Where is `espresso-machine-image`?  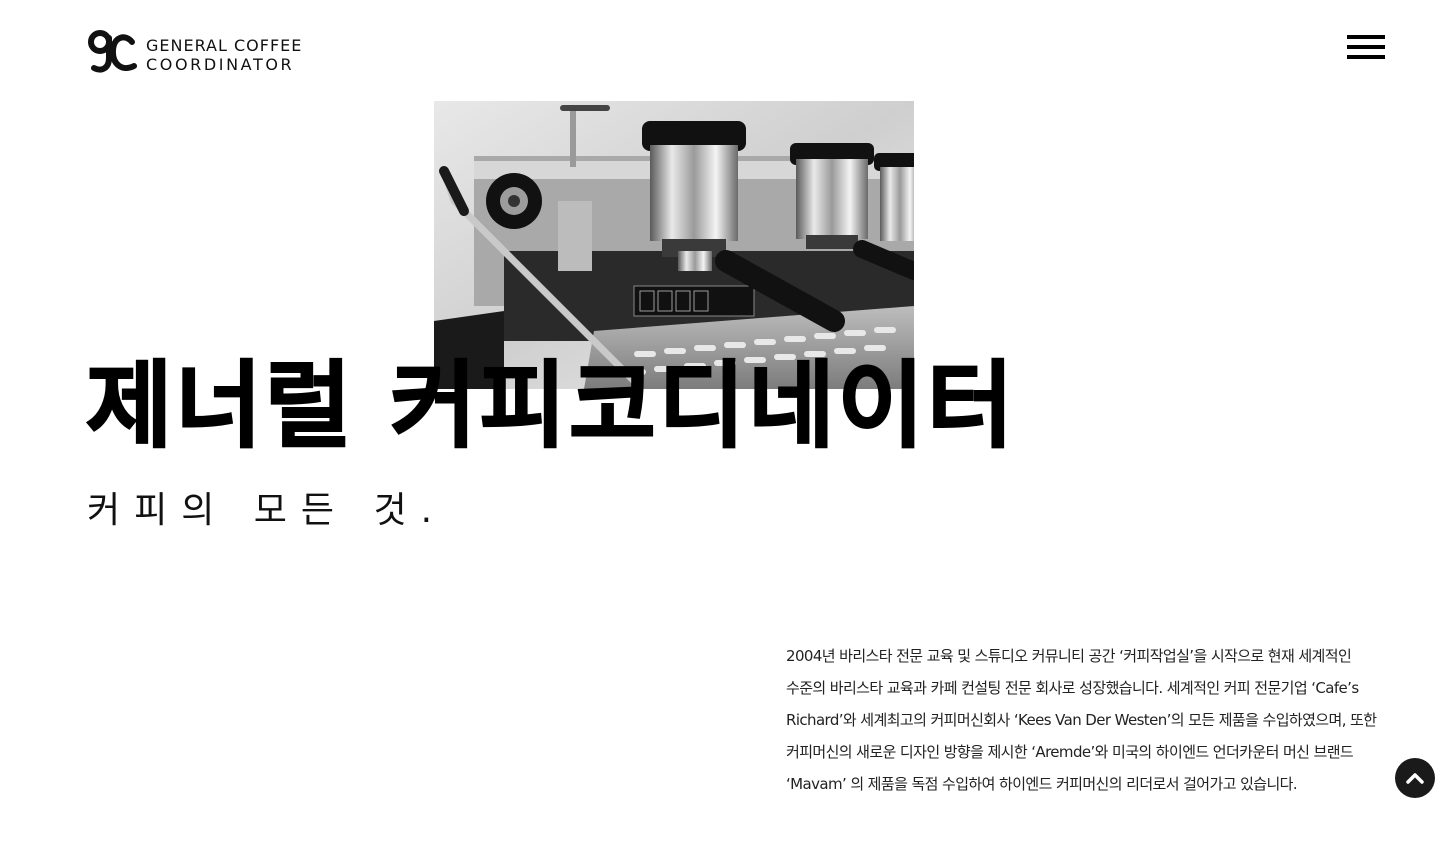
espresso-machine-image is located at coordinates (674, 245).